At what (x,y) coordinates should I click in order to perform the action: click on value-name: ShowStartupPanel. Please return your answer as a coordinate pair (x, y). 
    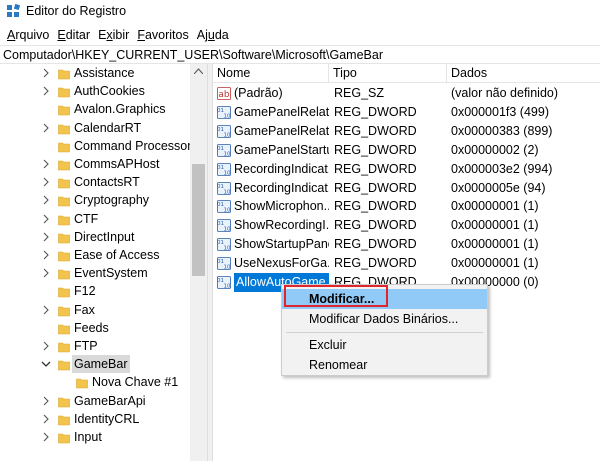
    Looking at the image, I should click on (281, 244).